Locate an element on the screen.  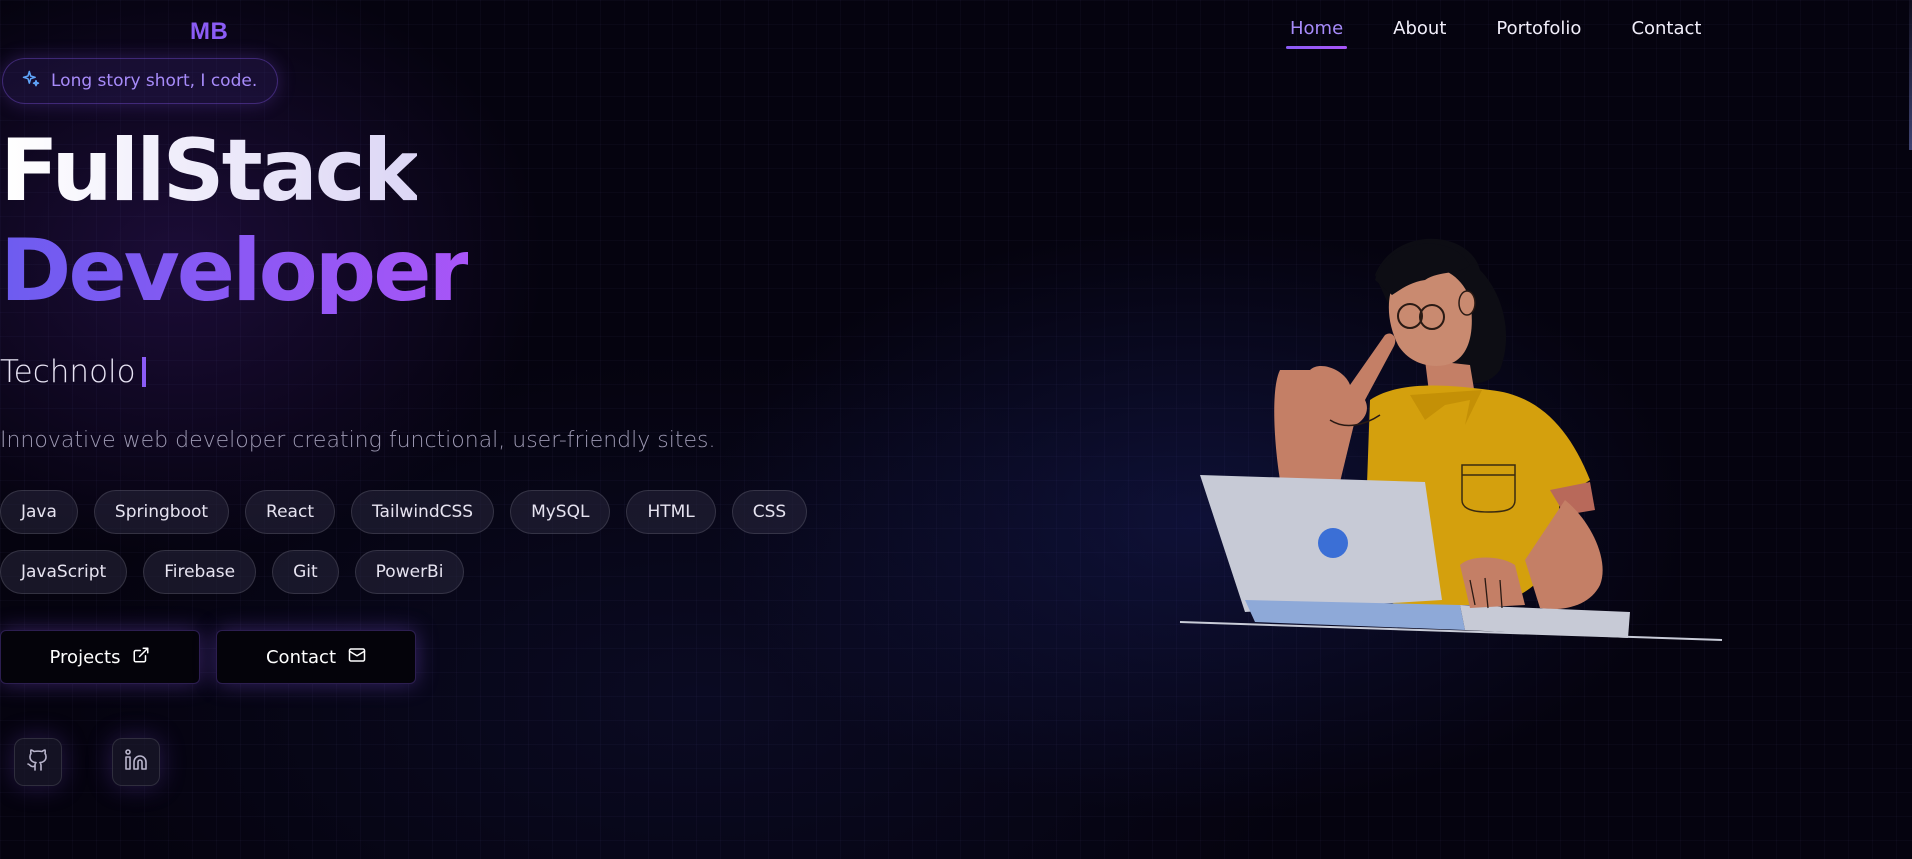
nav-item-contact: Contact is located at coordinates (1666, 33).